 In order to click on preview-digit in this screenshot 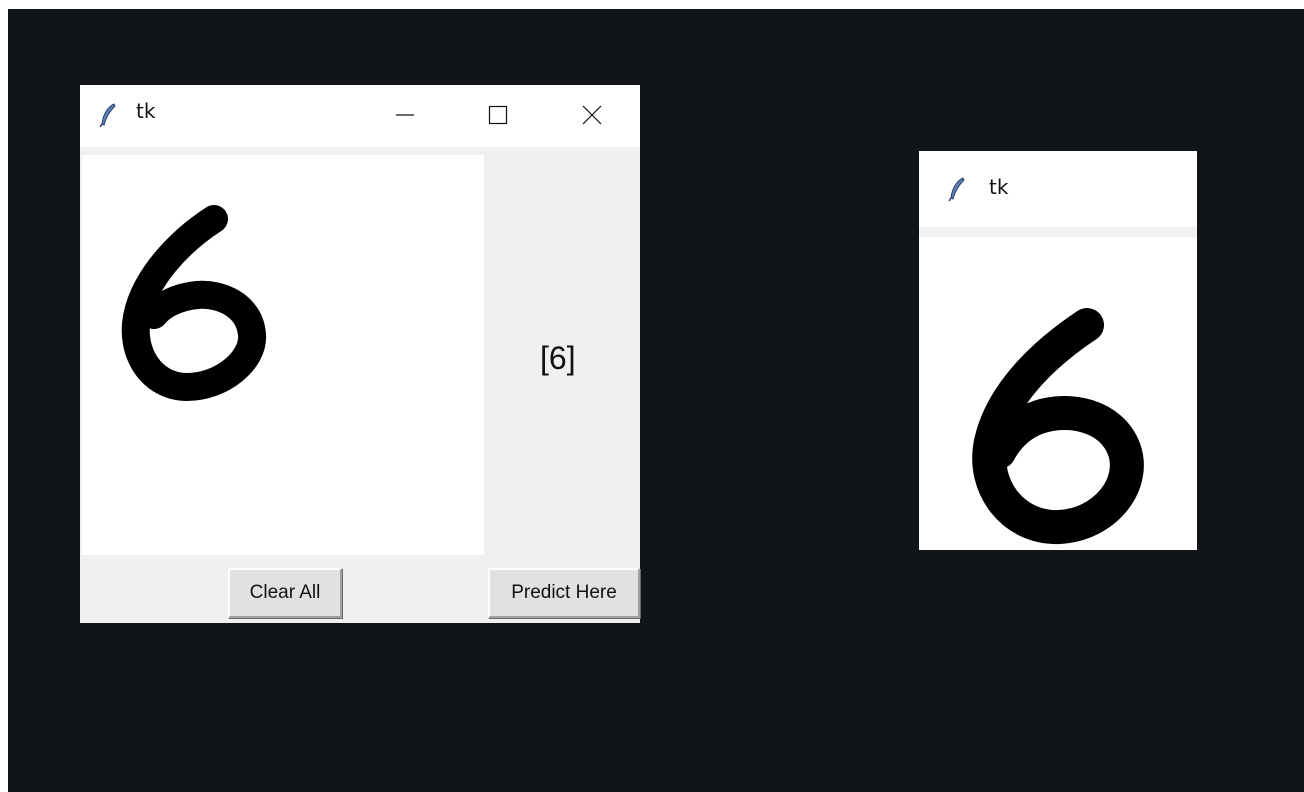, I will do `click(1058, 426)`.